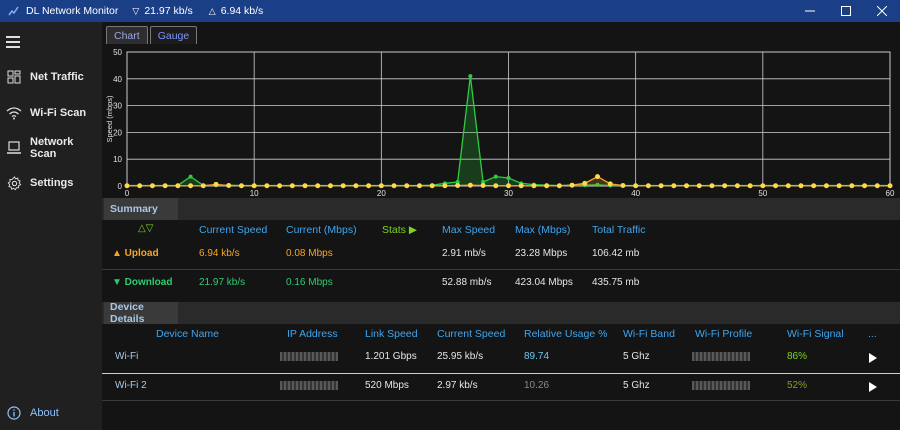 This screenshot has width=900, height=430. What do you see at coordinates (541, 253) in the screenshot?
I see `upload-max-mbps: 23.28 Mbps` at bounding box center [541, 253].